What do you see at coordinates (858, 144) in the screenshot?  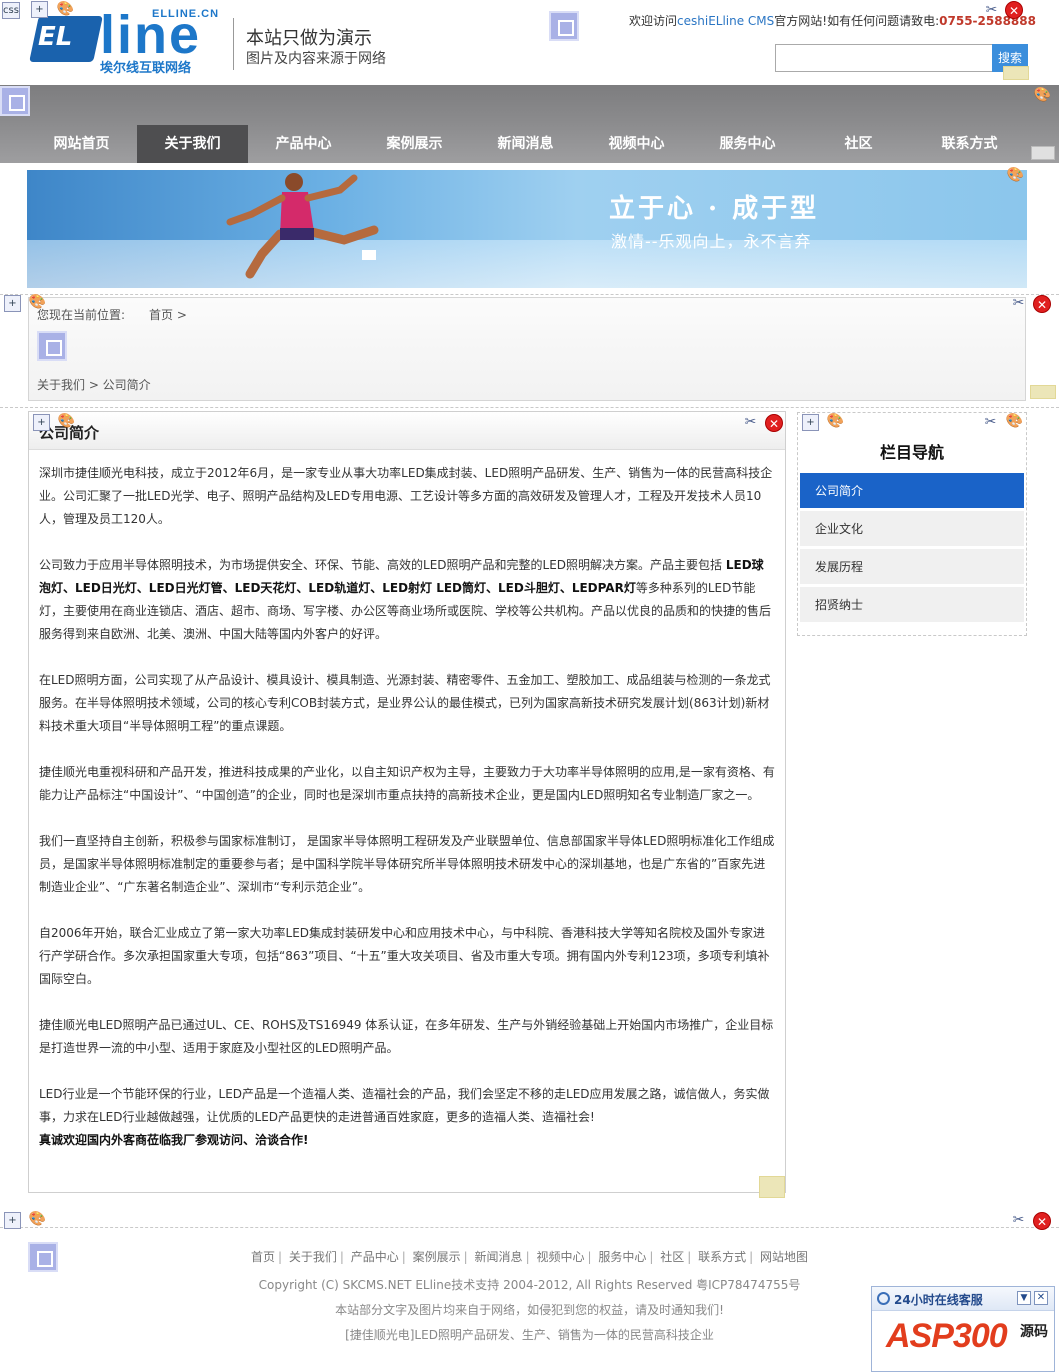 I see `nav-item-community: 社区` at bounding box center [858, 144].